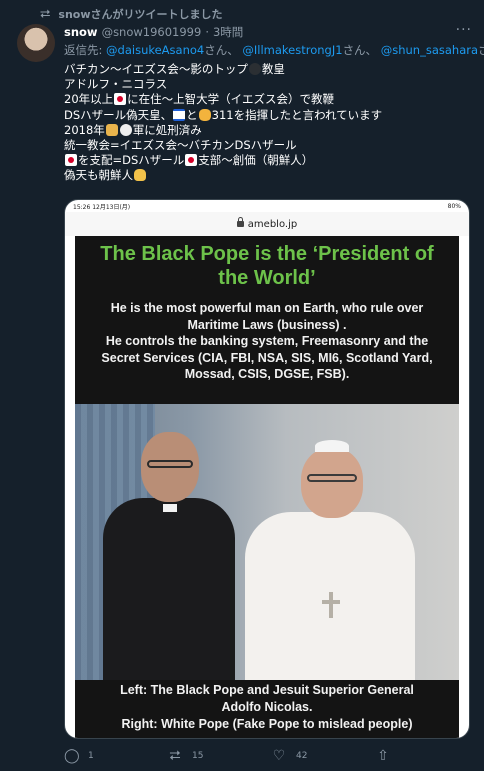 Image resolution: width=484 pixels, height=771 pixels. I want to click on tweet-line-text: 教皇, so click(273, 69).